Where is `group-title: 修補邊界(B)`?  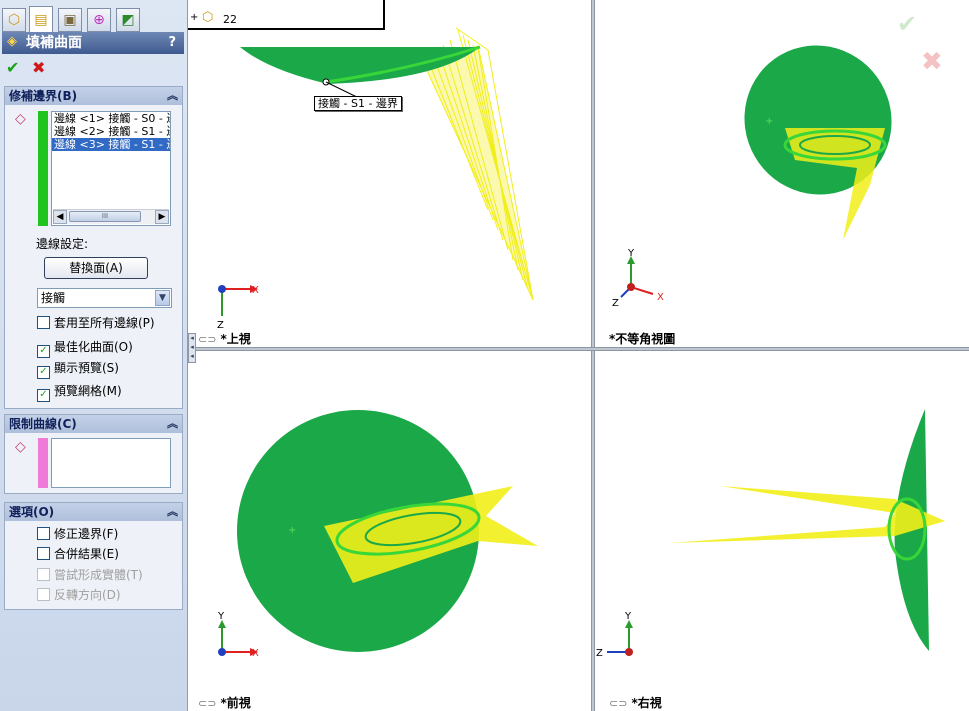
group-title: 修補邊界(B) is located at coordinates (43, 96).